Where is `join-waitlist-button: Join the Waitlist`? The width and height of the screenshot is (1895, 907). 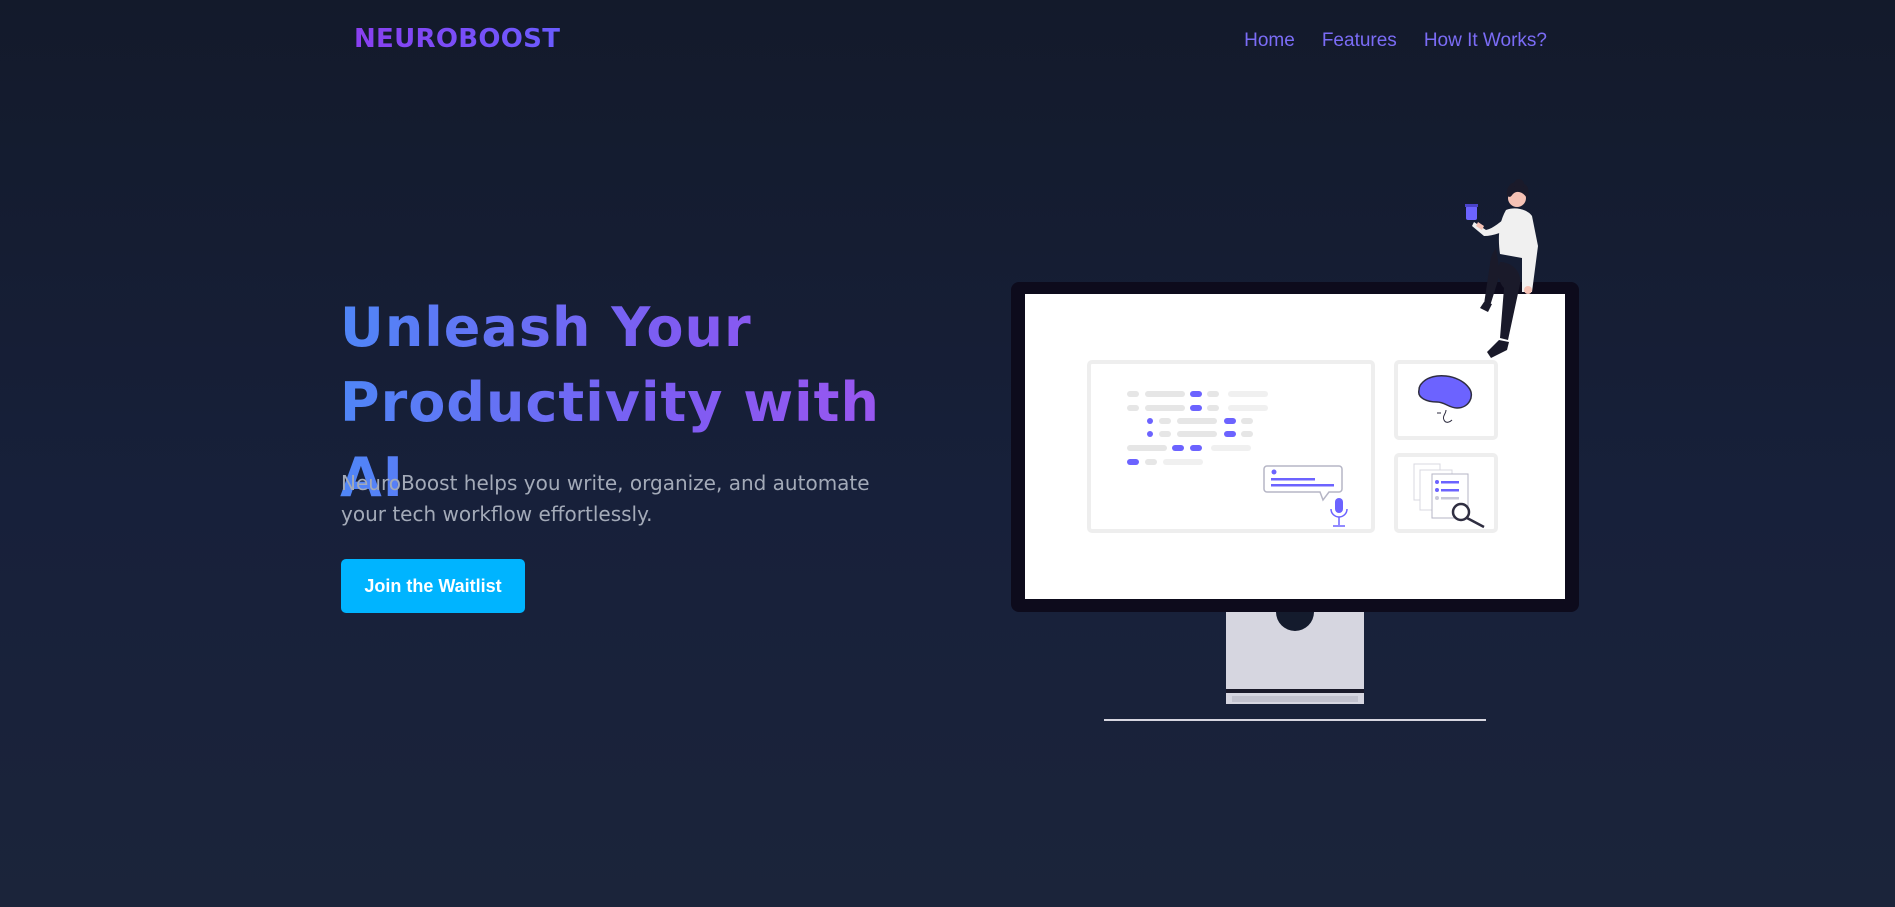
join-waitlist-button: Join the Waitlist is located at coordinates (433, 586).